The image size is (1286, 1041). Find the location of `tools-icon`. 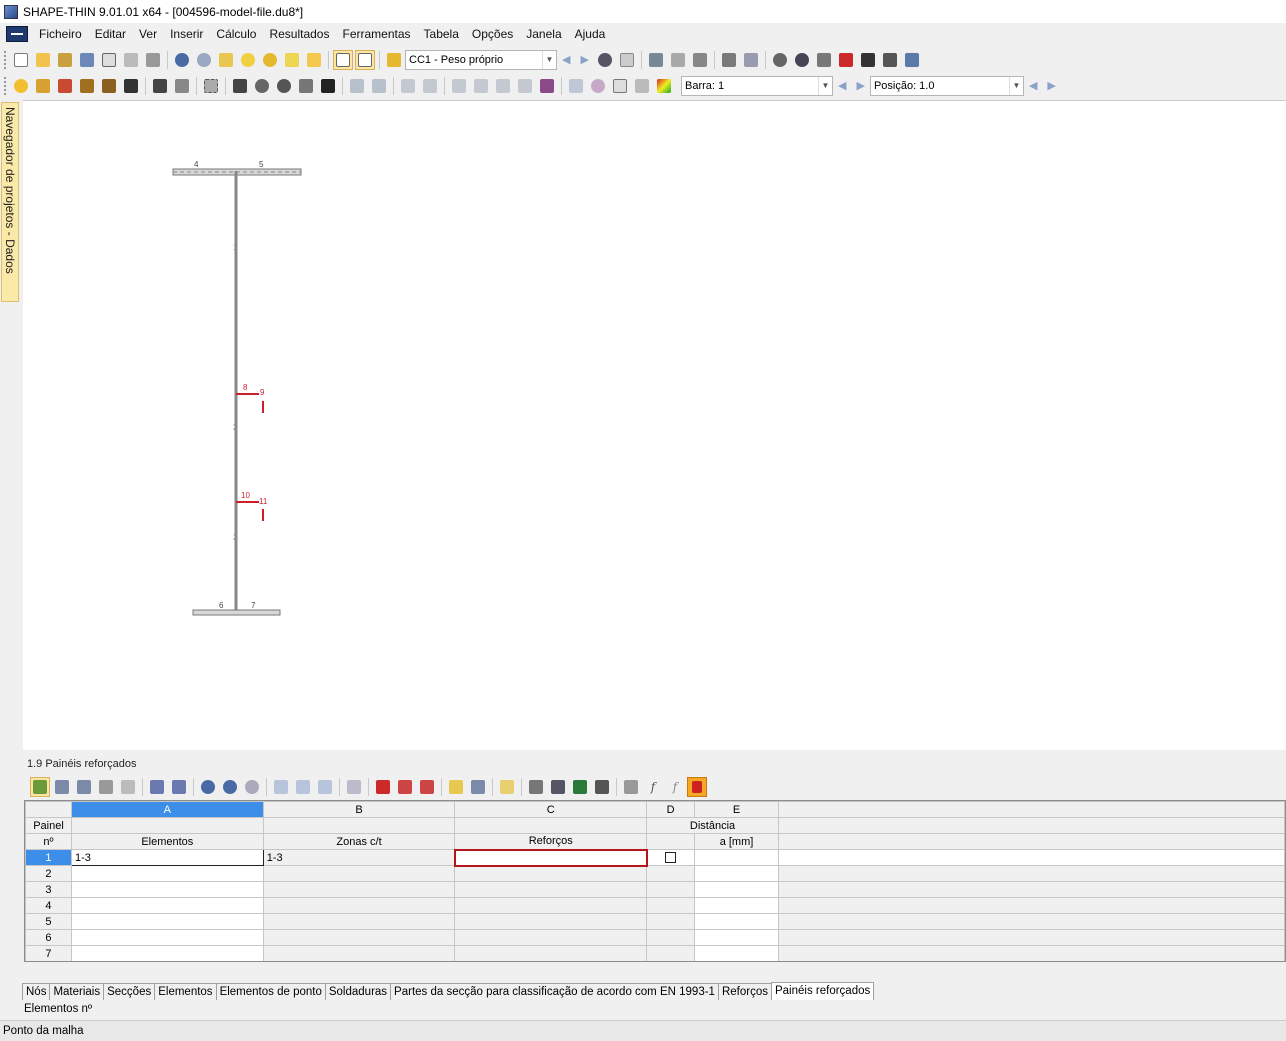

tools-icon is located at coordinates (656, 60).